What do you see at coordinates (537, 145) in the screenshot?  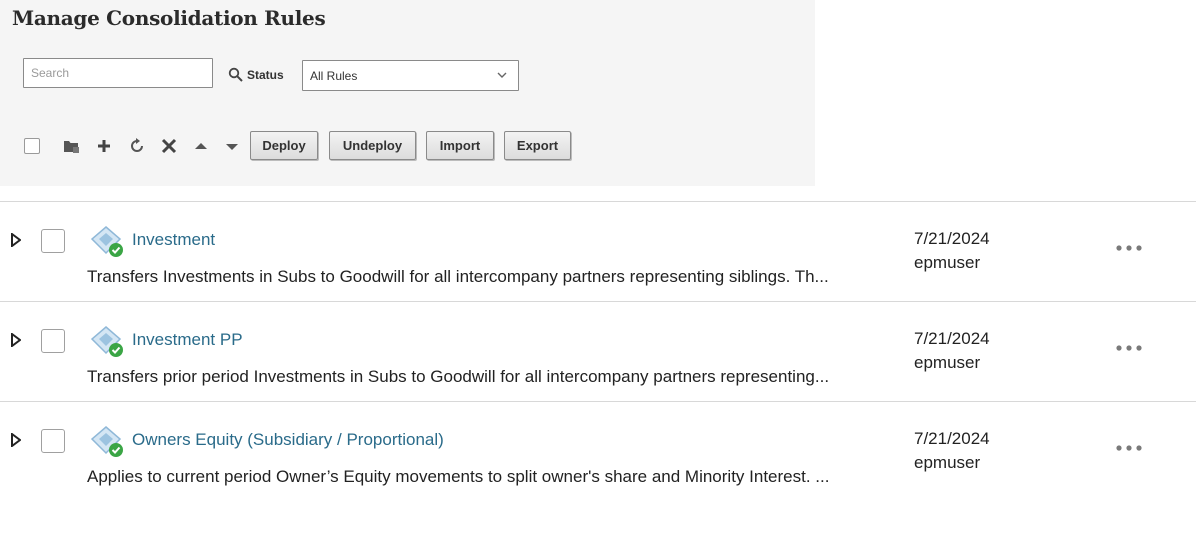 I see `export-button: Export` at bounding box center [537, 145].